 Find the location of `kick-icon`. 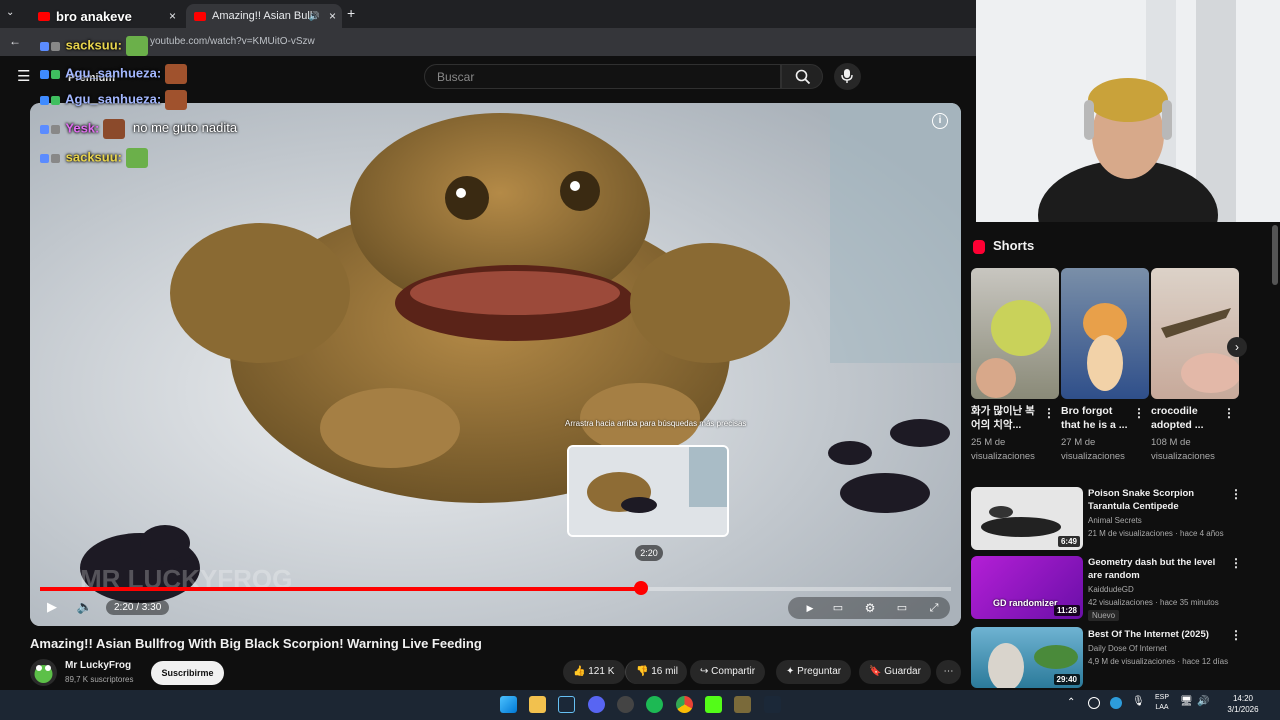

kick-icon is located at coordinates (713, 704).